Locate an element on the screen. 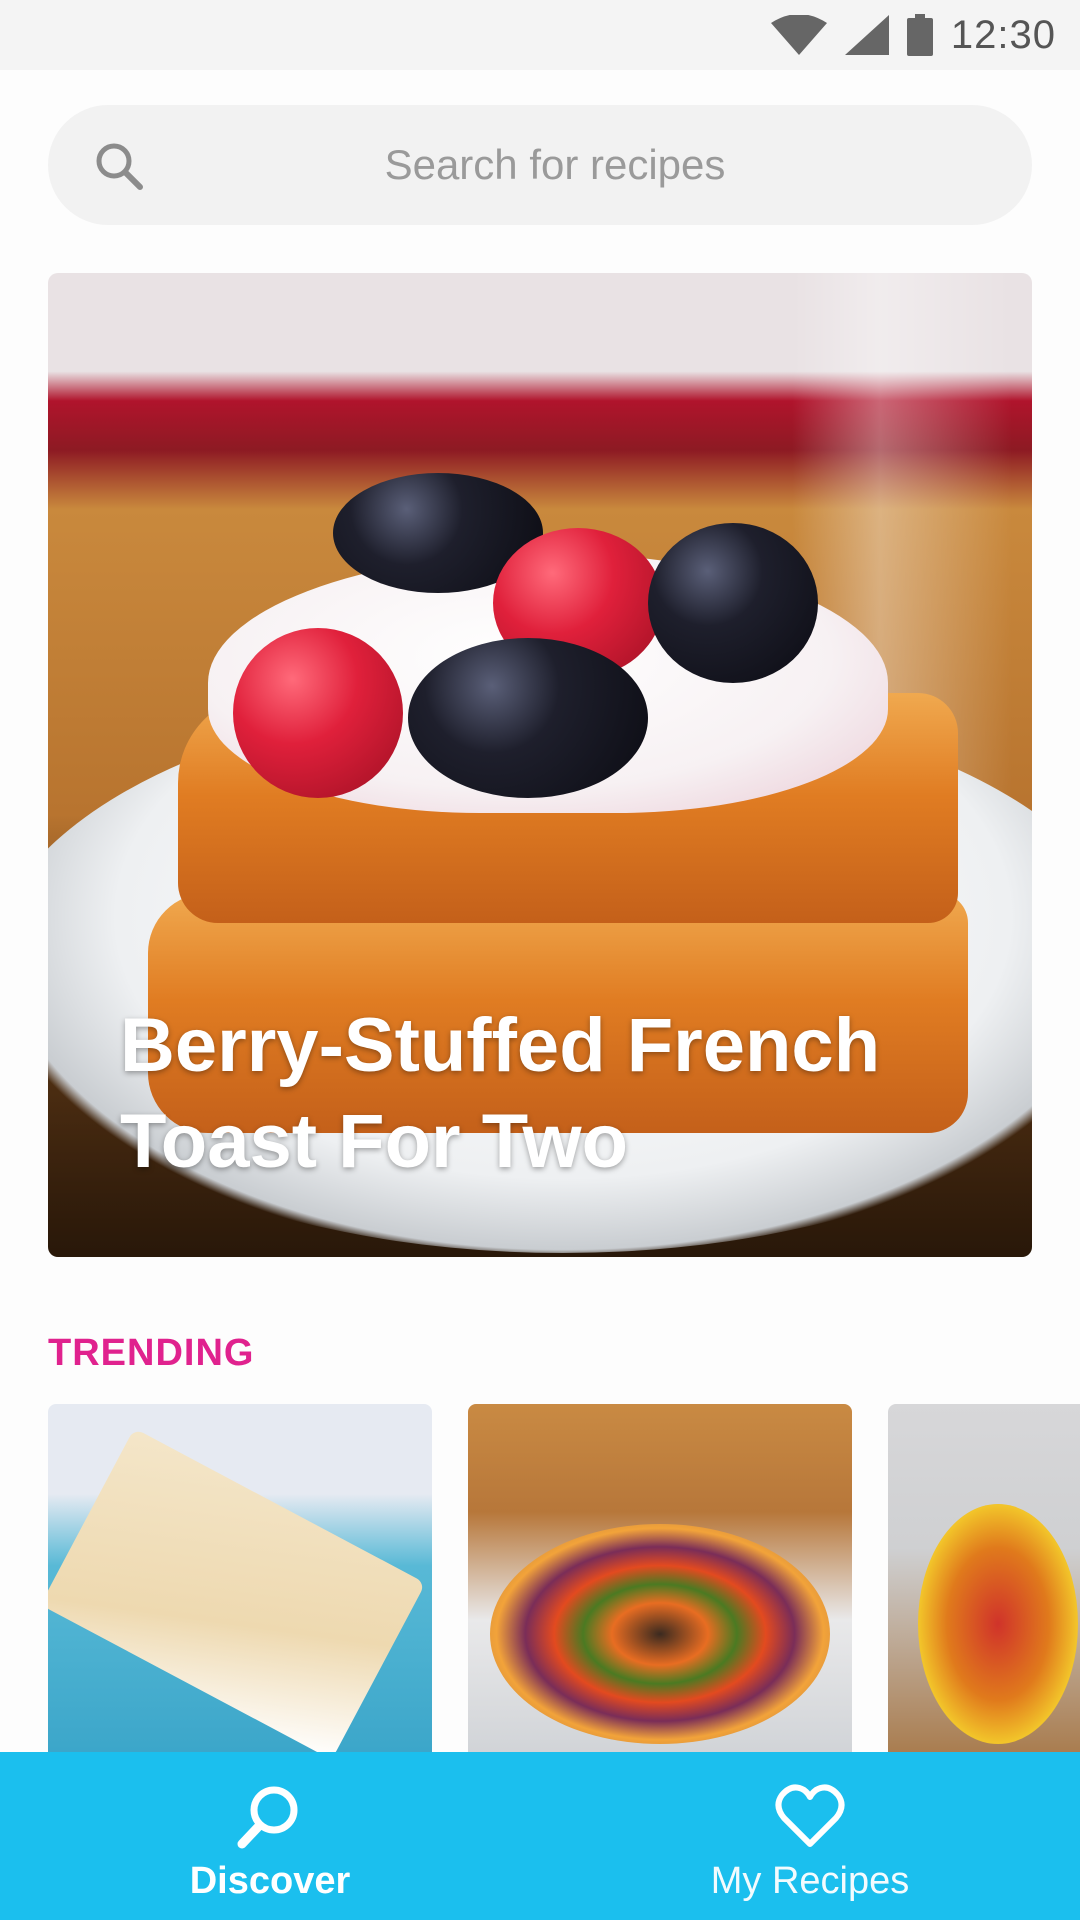  battery-icon is located at coordinates (919, 35).